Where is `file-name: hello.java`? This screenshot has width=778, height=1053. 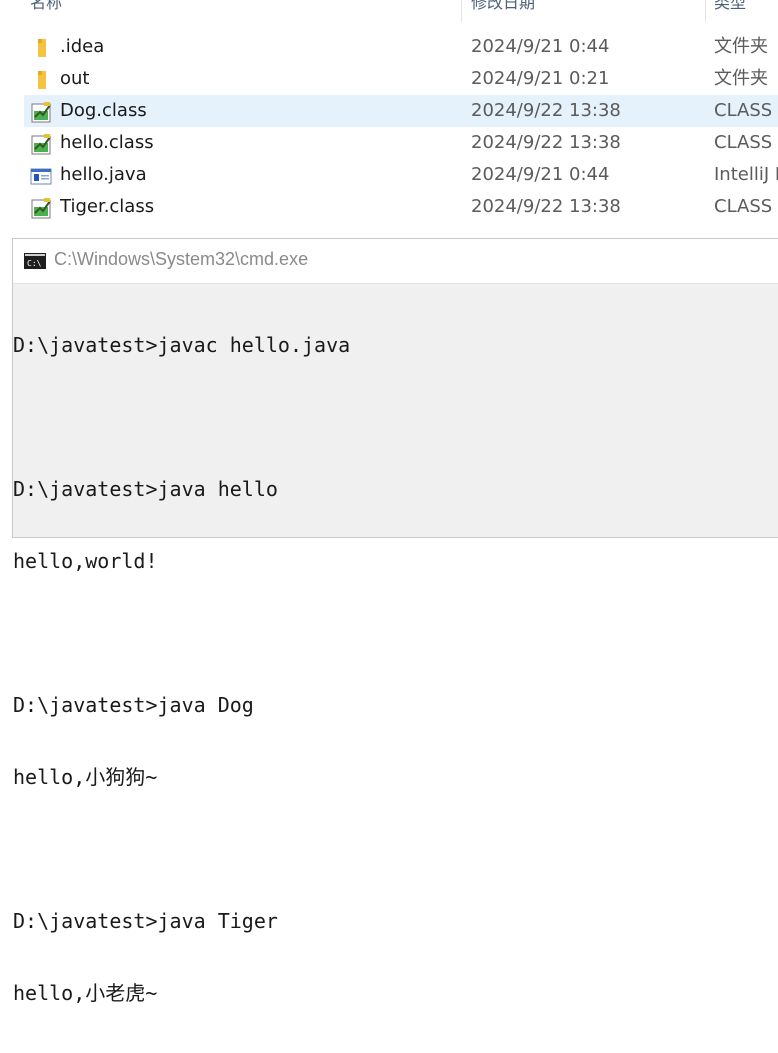
file-name: hello.java is located at coordinates (103, 174).